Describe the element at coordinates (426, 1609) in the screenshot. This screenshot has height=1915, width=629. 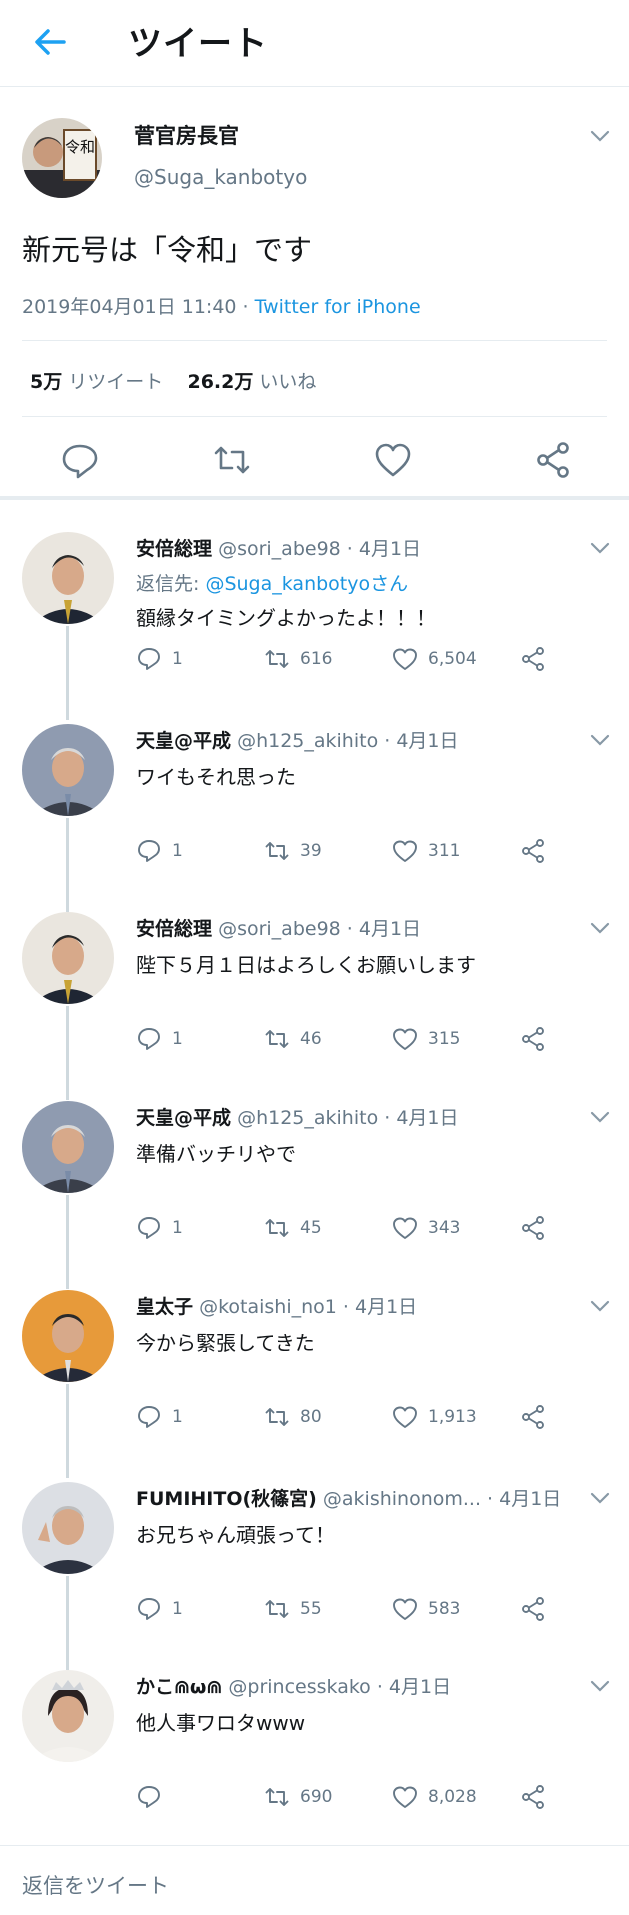
I see `like-action: 583` at that location.